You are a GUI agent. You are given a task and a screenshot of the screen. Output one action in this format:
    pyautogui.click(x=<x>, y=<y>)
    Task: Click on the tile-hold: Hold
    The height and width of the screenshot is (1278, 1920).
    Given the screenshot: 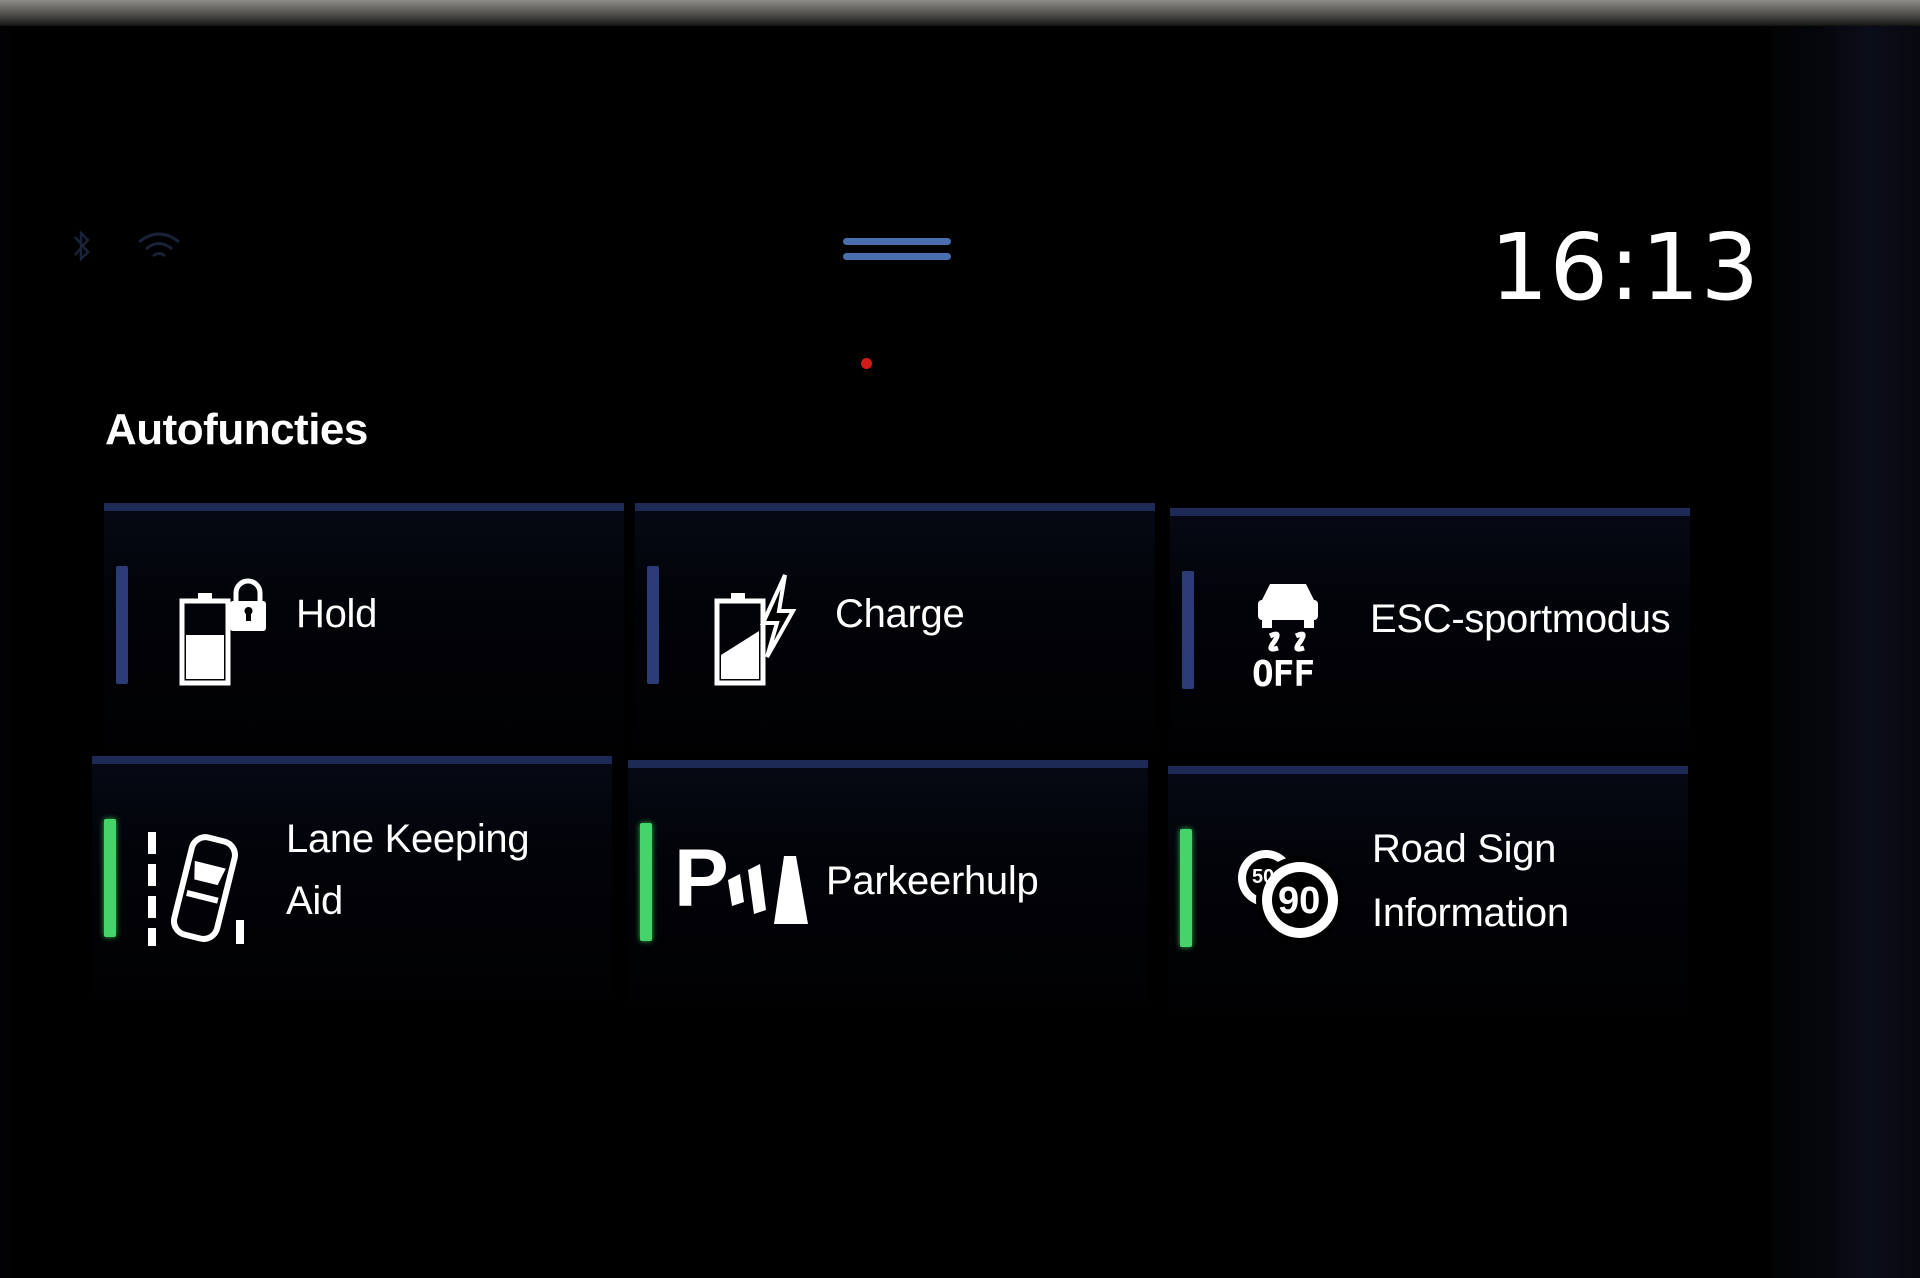 What is the action you would take?
    pyautogui.click(x=364, y=624)
    